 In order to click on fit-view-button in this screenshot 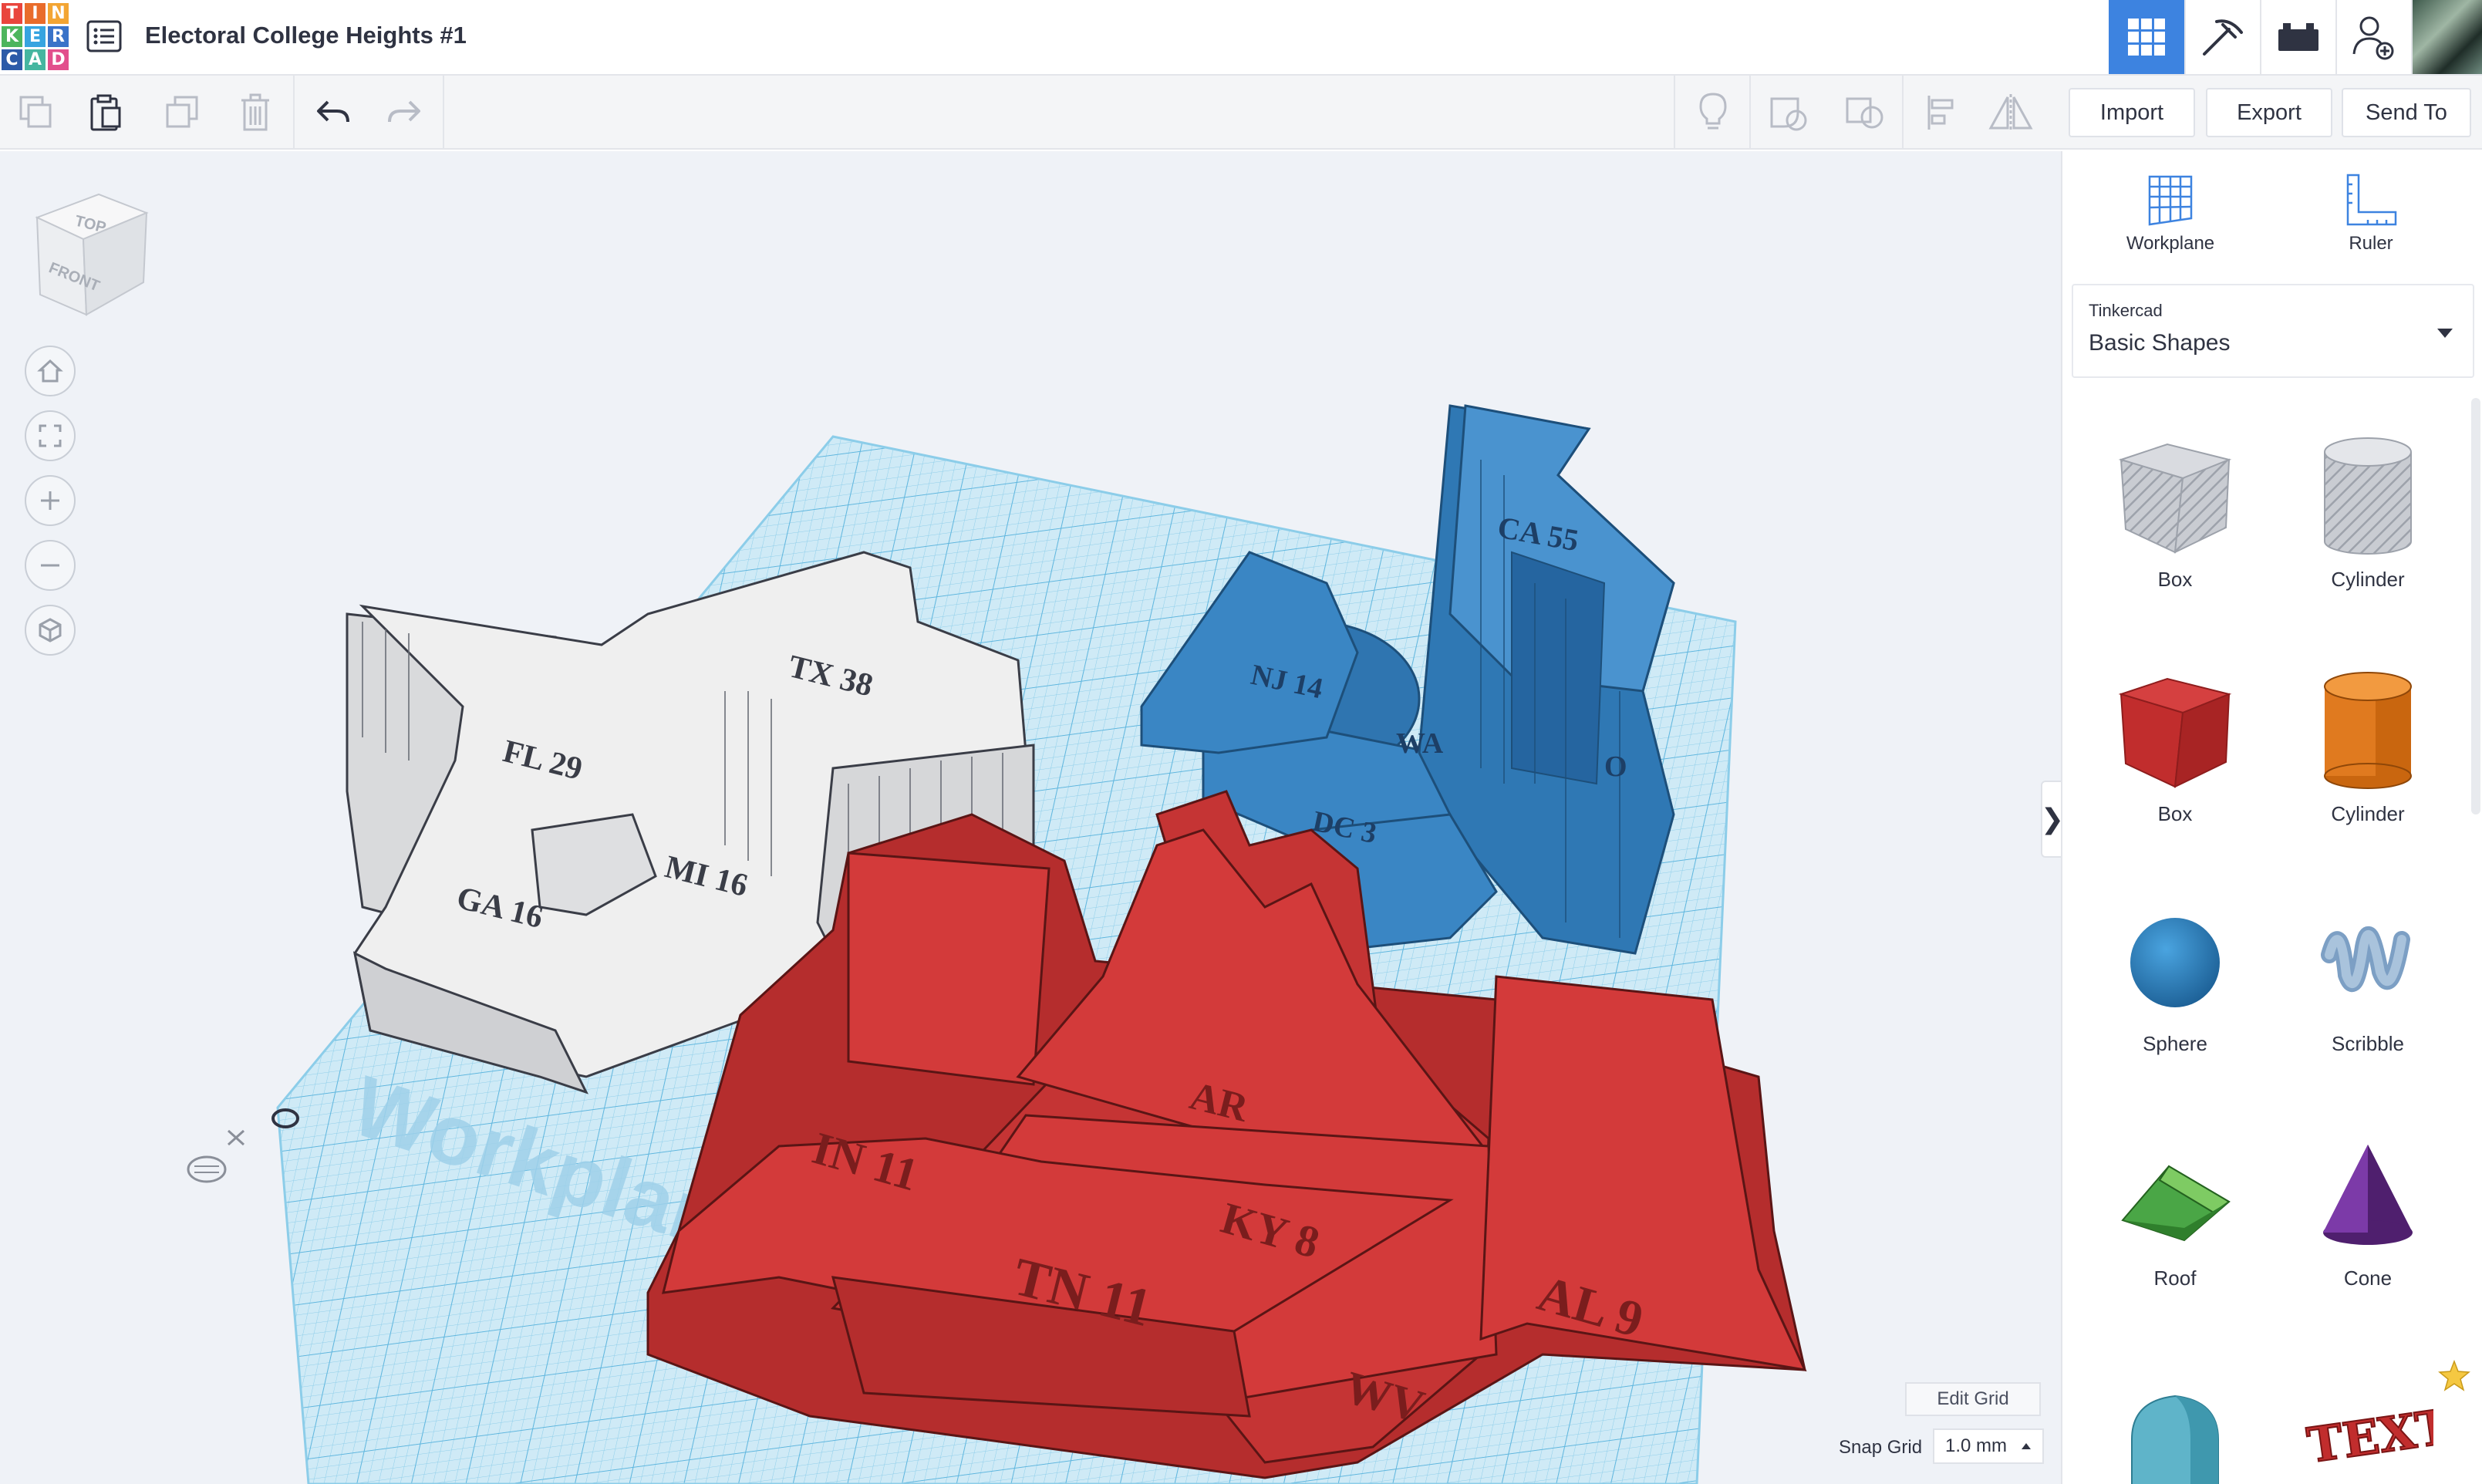, I will do `click(51, 436)`.